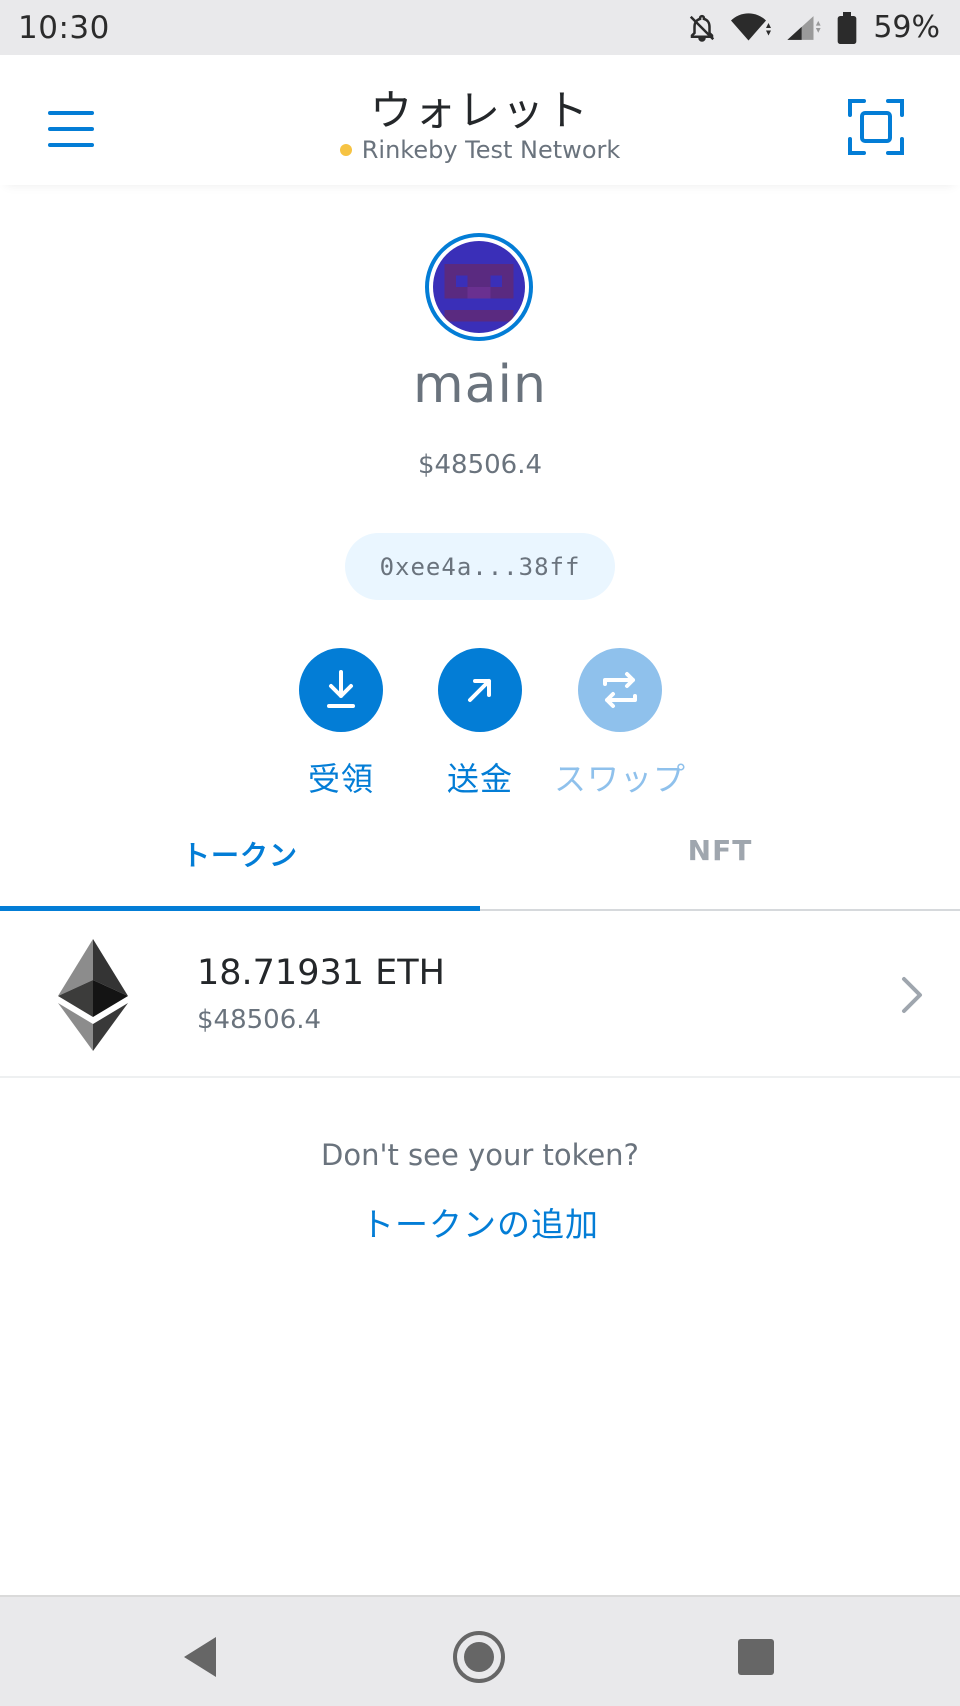 The width and height of the screenshot is (960, 1706). I want to click on ethereum-icon, so click(93, 995).